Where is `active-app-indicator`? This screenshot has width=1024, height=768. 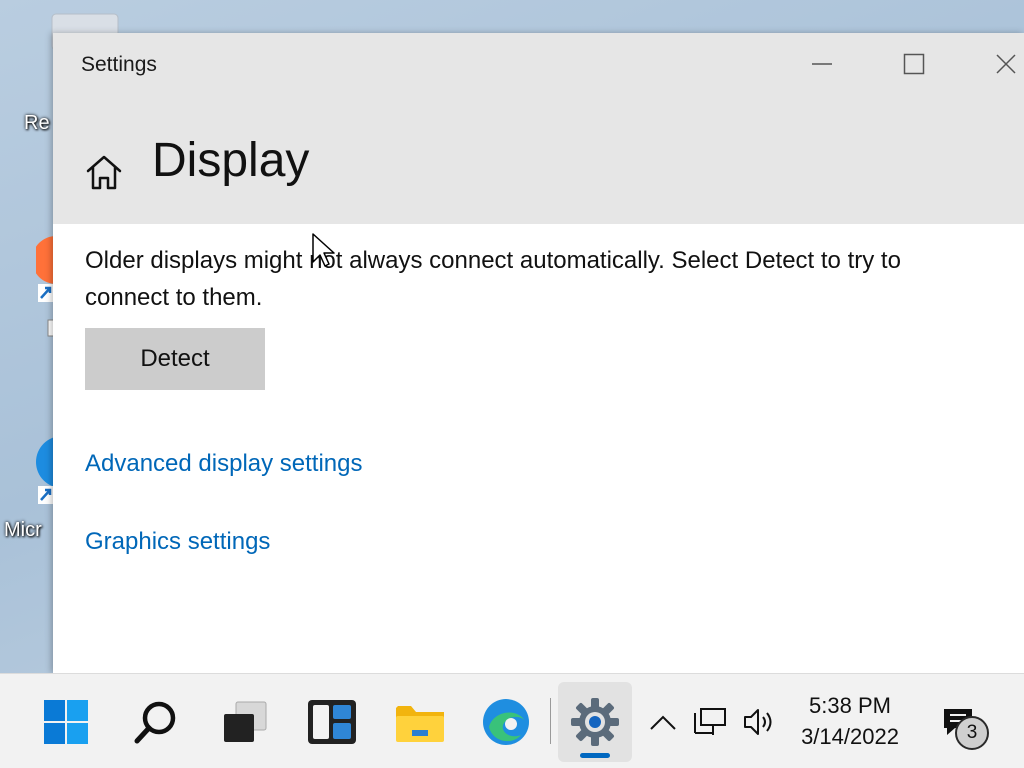 active-app-indicator is located at coordinates (595, 755).